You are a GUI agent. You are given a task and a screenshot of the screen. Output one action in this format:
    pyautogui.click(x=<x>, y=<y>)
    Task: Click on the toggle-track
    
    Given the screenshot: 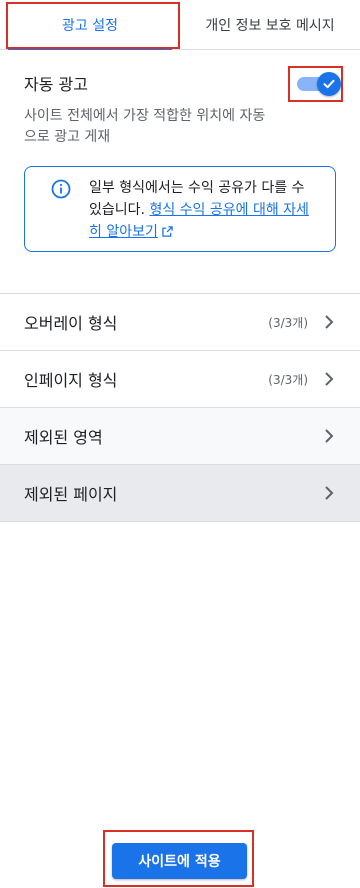 What is the action you would take?
    pyautogui.click(x=318, y=84)
    